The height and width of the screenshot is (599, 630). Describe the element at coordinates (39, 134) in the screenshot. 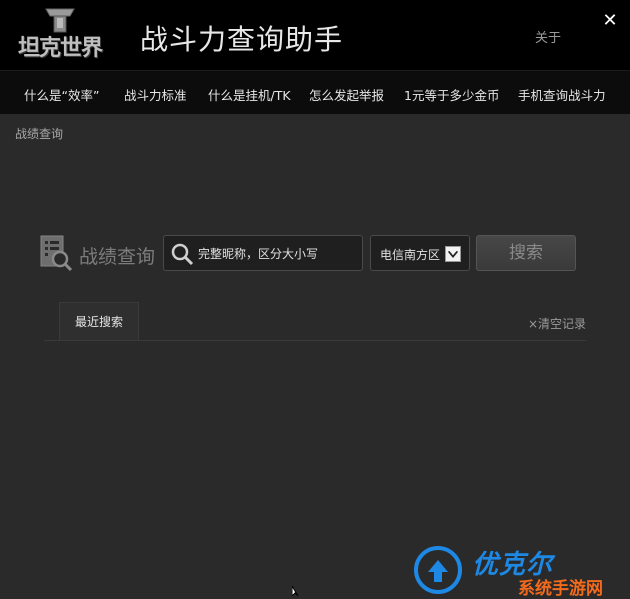

I see `breadcrumb: 战绩查询` at that location.